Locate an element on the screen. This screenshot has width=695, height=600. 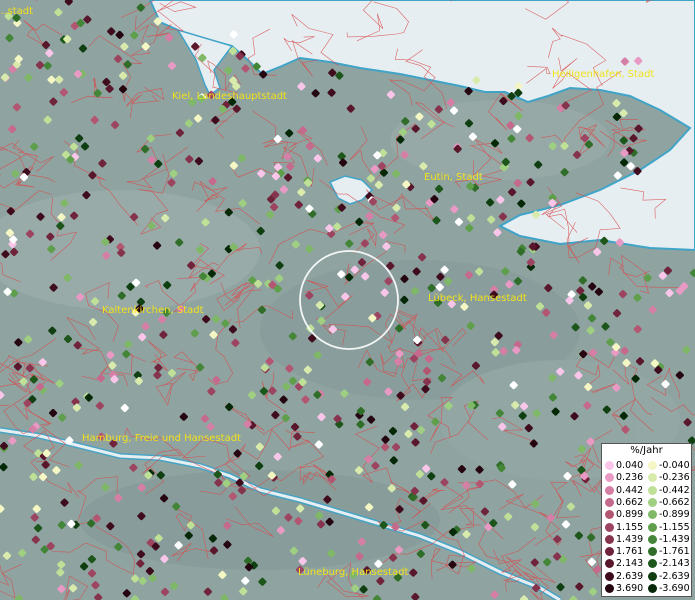
legend-value: 1.761 is located at coordinates (630, 552).